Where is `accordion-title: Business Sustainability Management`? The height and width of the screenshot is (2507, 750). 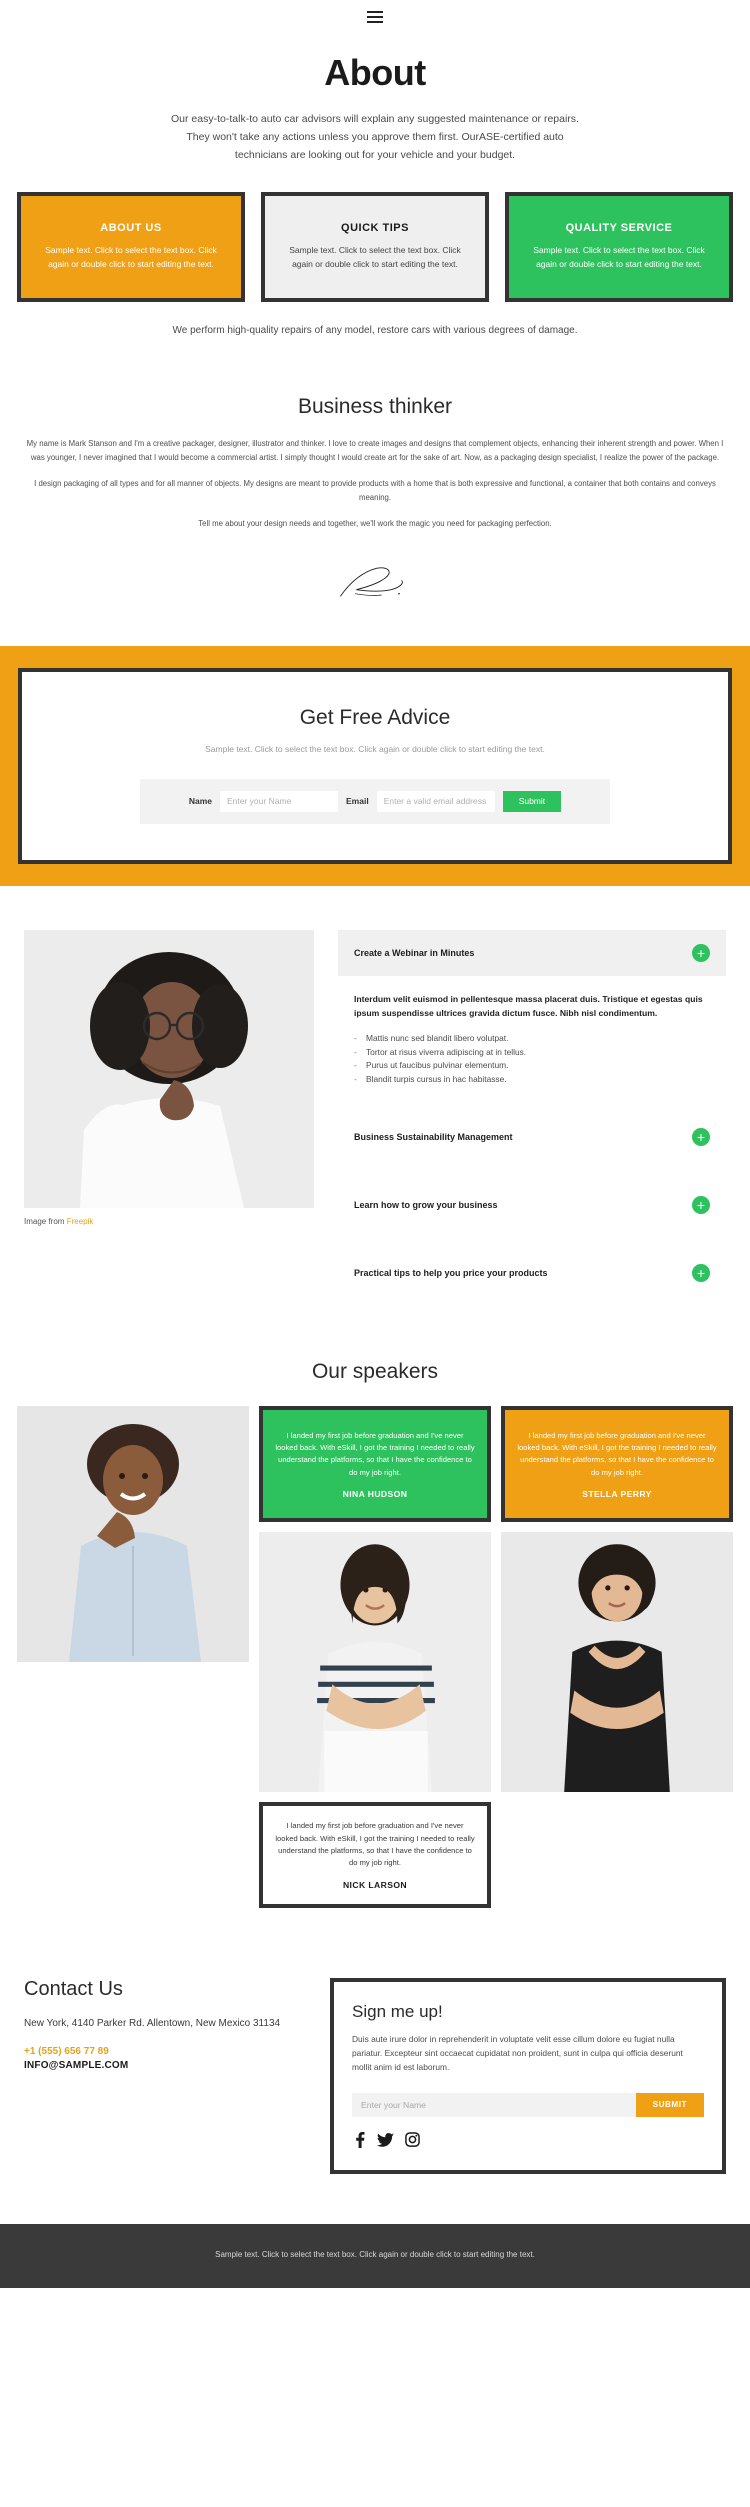
accordion-title: Business Sustainability Management is located at coordinates (433, 1137).